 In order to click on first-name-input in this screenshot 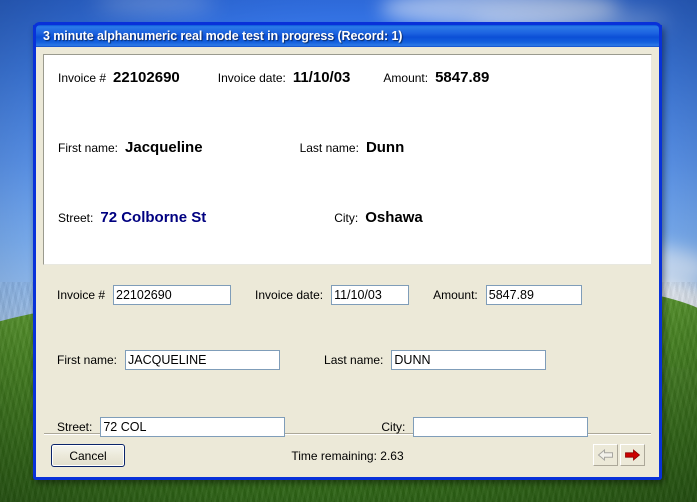, I will do `click(203, 360)`.